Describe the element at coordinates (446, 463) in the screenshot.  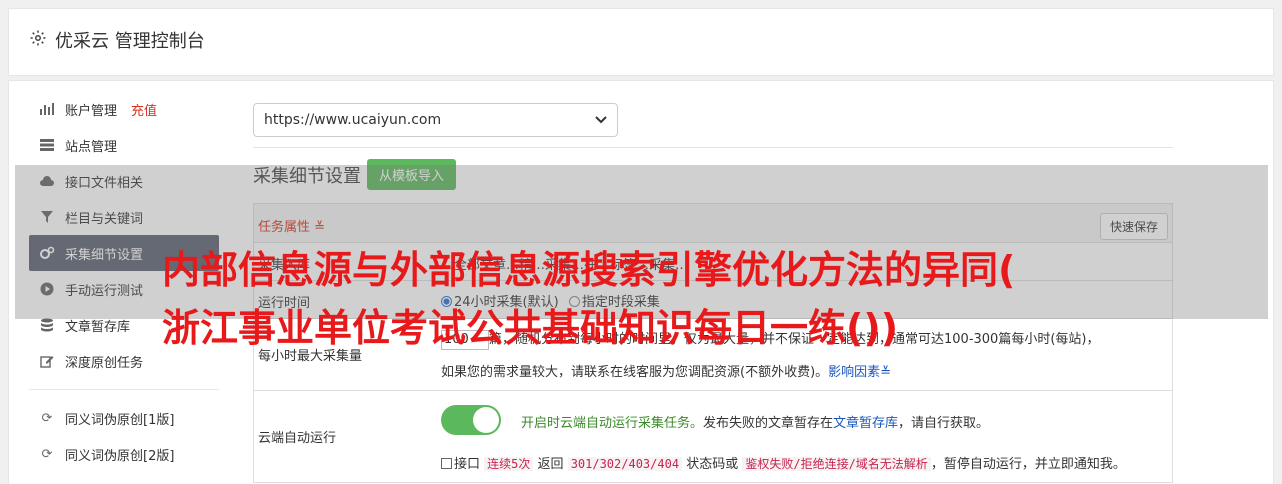
I see `pause-checkbox` at that location.